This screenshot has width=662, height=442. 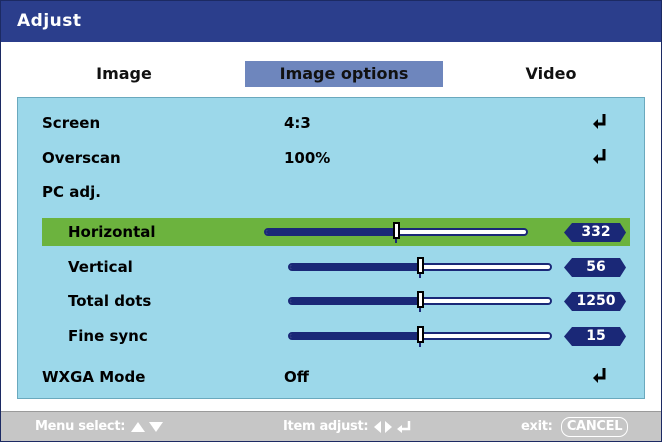 I want to click on menu-item-pc-adj: PC adj., so click(x=332, y=192).